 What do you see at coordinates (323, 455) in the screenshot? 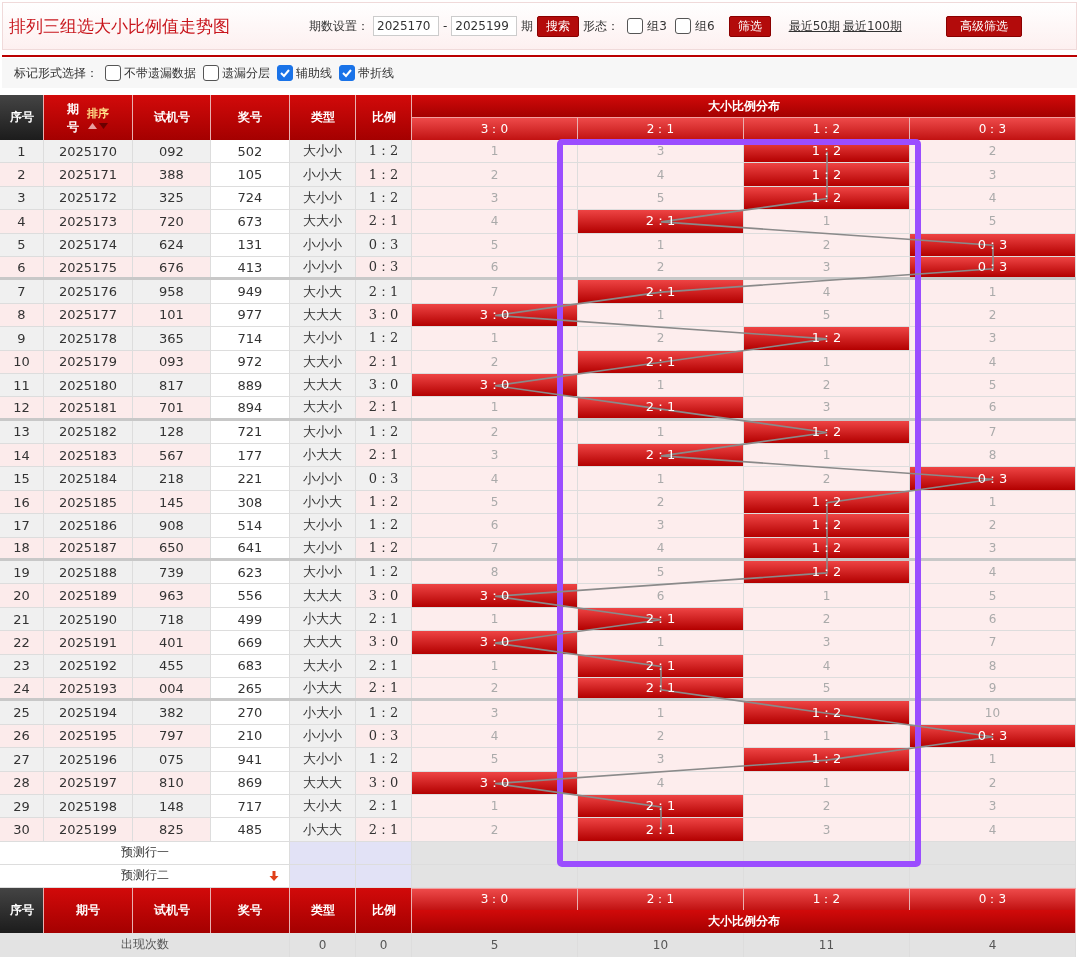
I see `type-cell: 小大大` at bounding box center [323, 455].